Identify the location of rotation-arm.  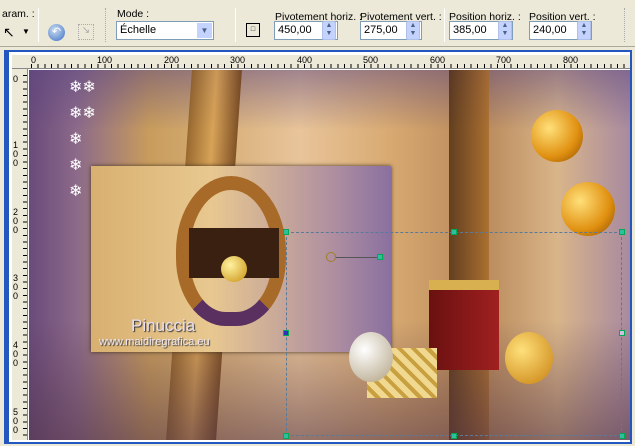
(358, 257).